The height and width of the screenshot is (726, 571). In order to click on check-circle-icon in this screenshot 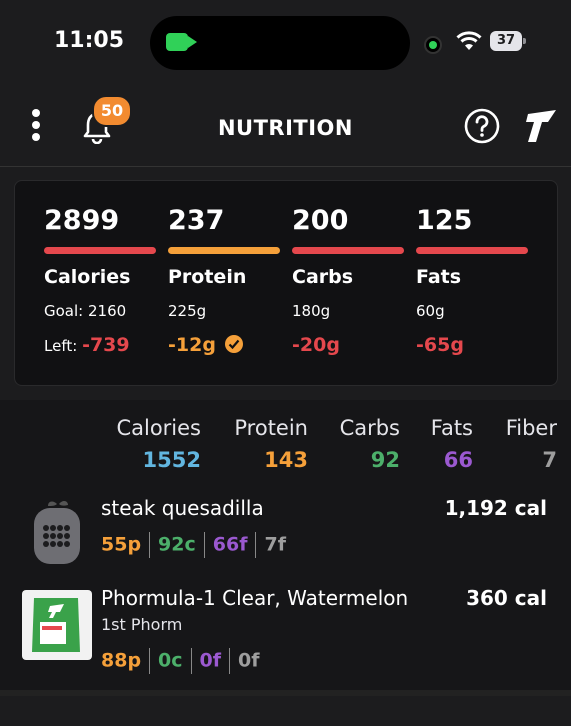, I will do `click(233, 344)`.